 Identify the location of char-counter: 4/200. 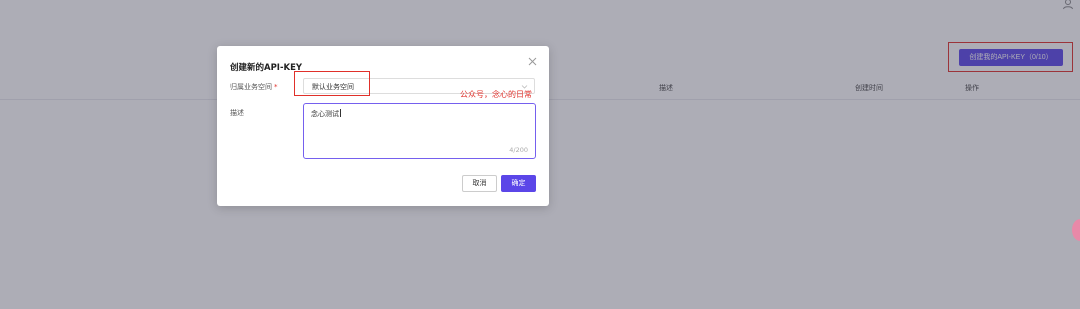
(518, 150).